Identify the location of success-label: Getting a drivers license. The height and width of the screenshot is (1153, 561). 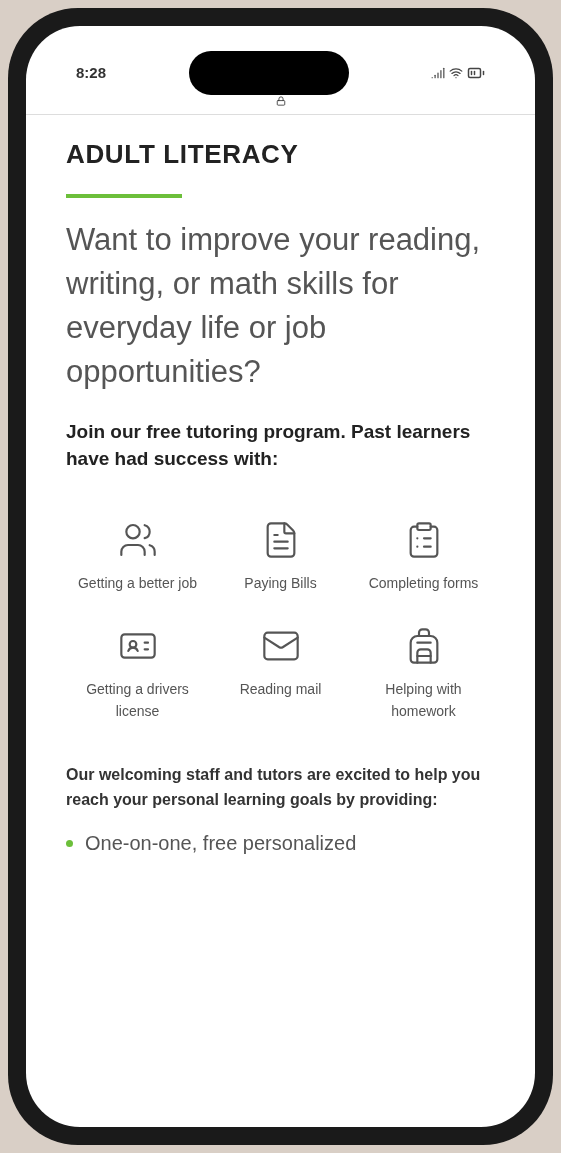
(137, 700).